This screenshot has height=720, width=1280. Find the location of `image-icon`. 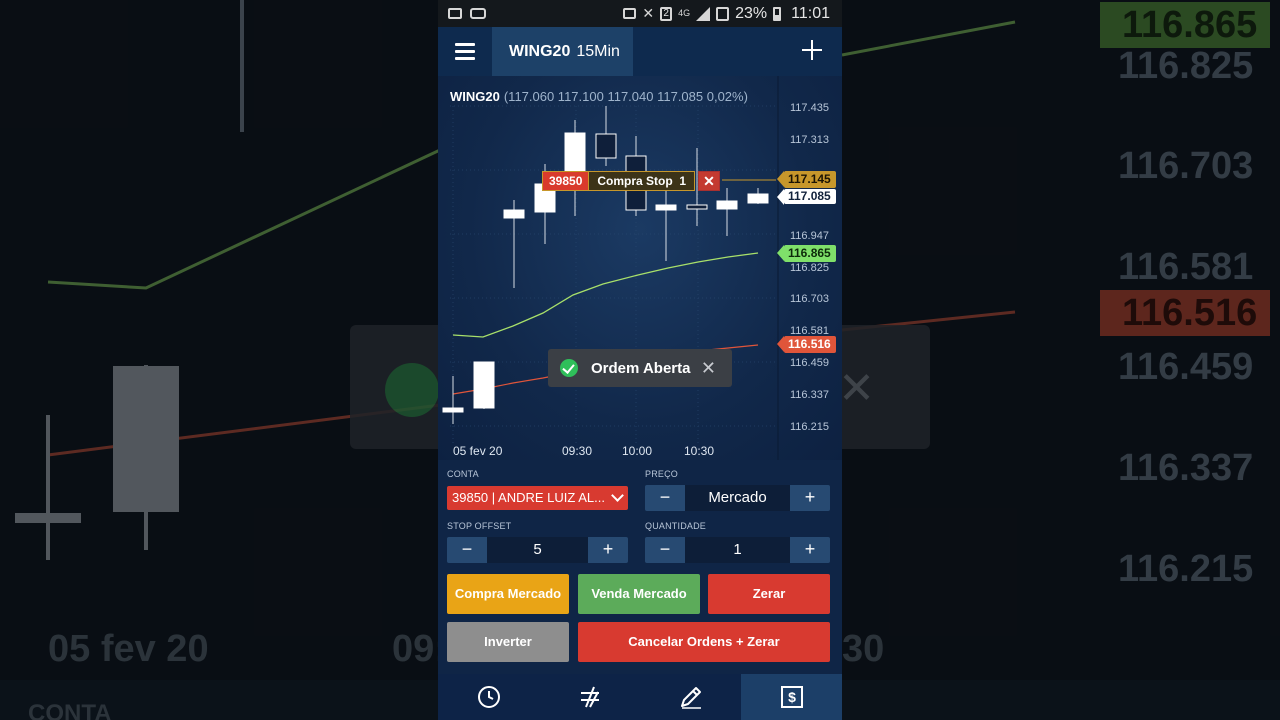

image-icon is located at coordinates (723, 13).